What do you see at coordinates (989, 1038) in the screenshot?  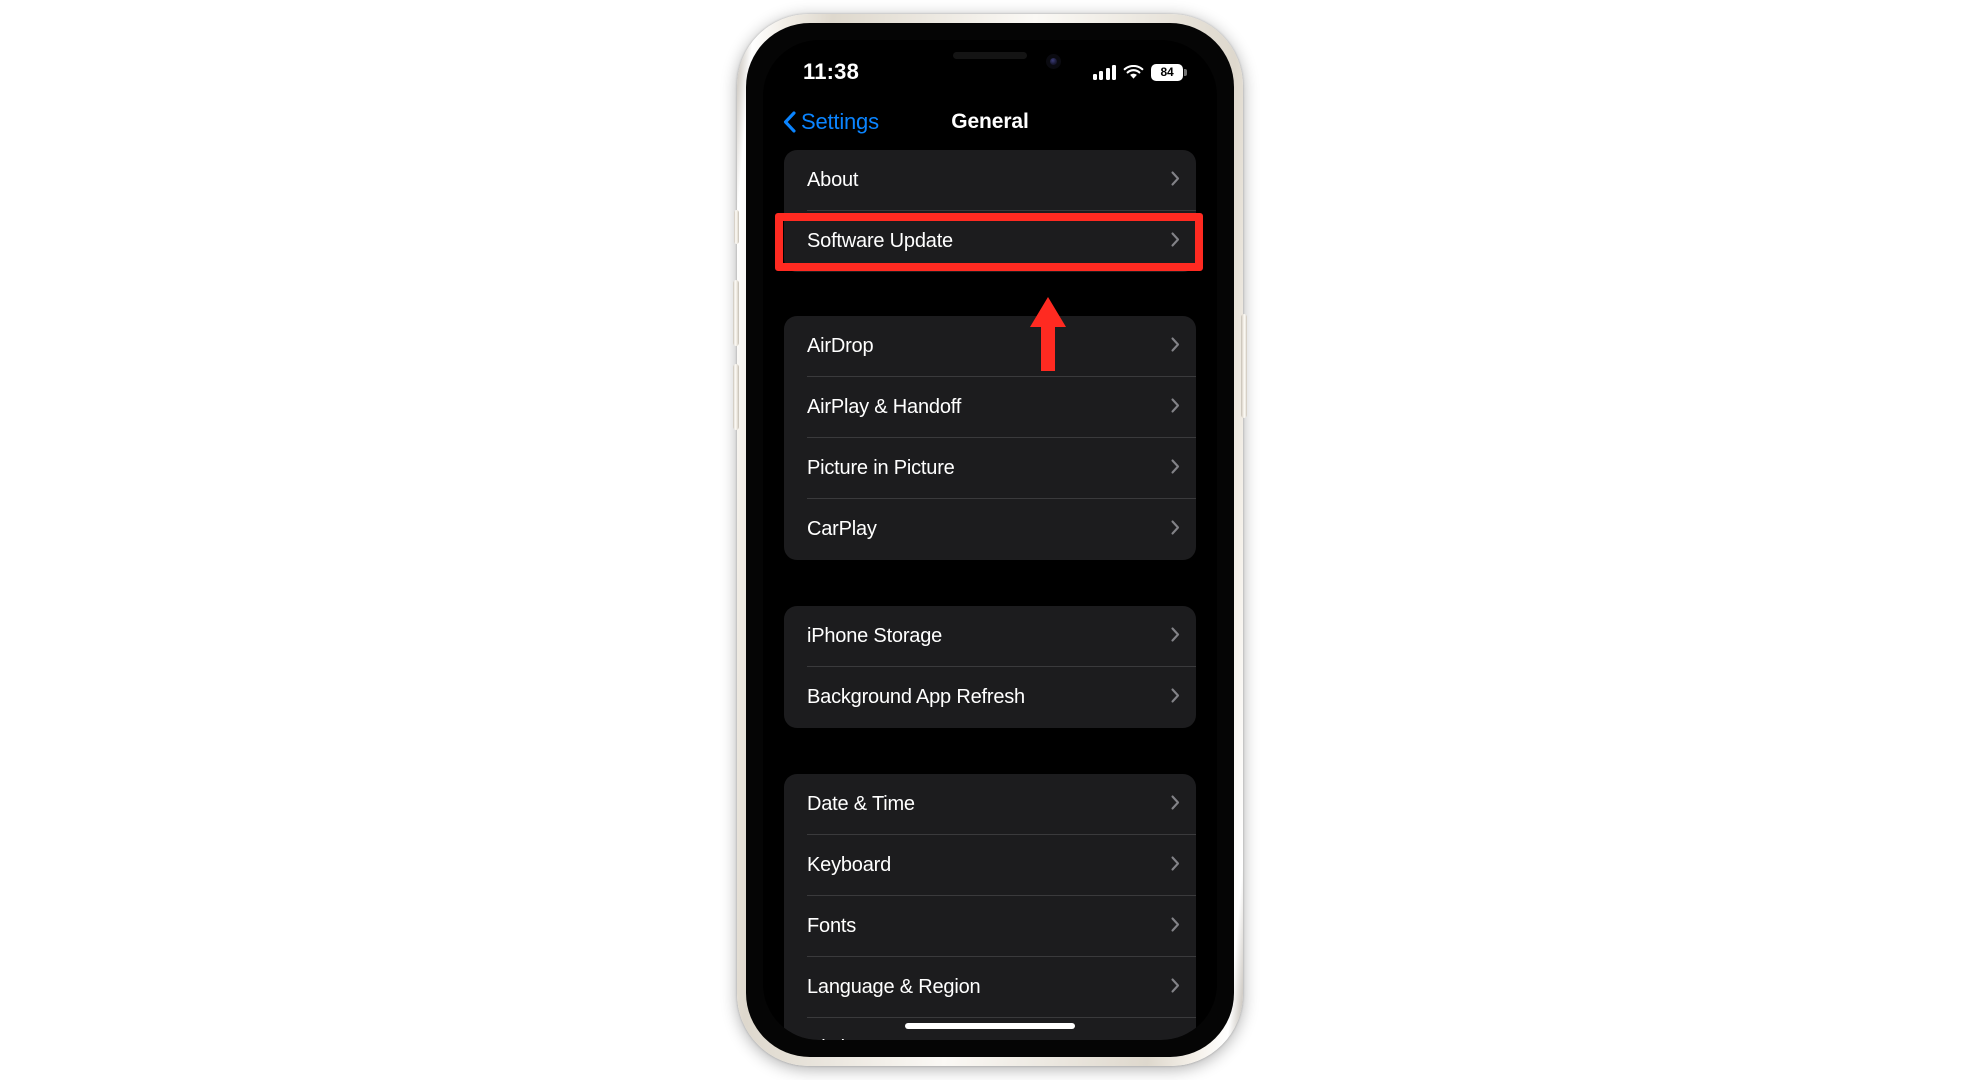 I see `row-label: Dictionary` at bounding box center [989, 1038].